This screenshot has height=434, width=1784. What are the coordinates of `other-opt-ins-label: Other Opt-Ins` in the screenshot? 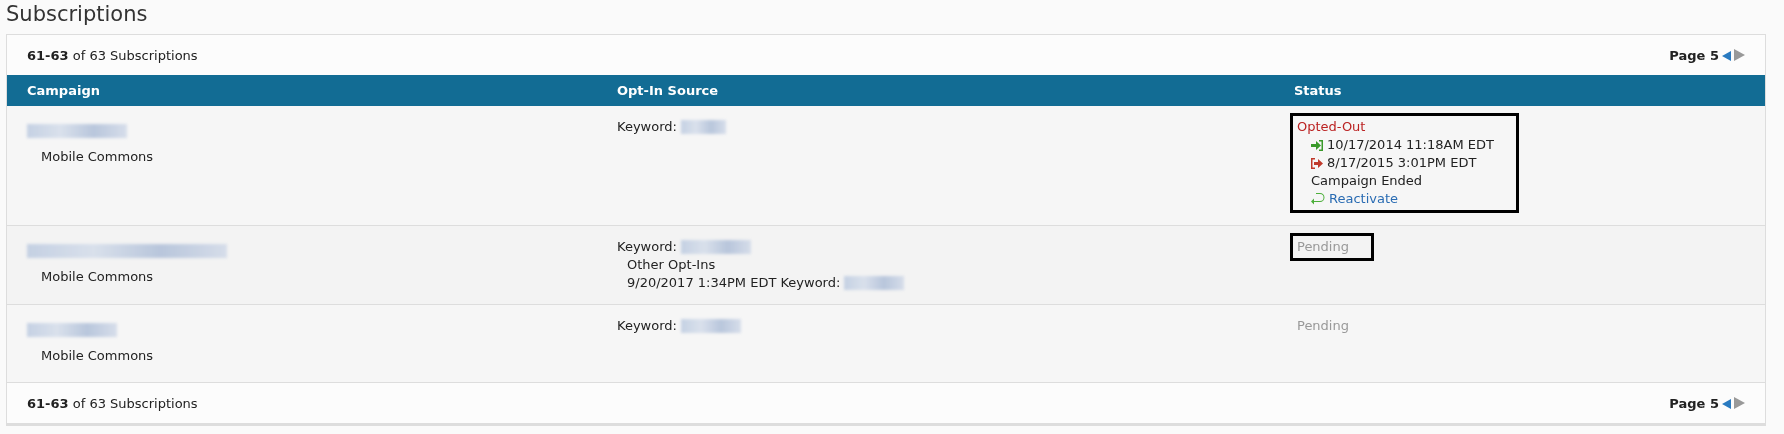 It's located at (671, 264).